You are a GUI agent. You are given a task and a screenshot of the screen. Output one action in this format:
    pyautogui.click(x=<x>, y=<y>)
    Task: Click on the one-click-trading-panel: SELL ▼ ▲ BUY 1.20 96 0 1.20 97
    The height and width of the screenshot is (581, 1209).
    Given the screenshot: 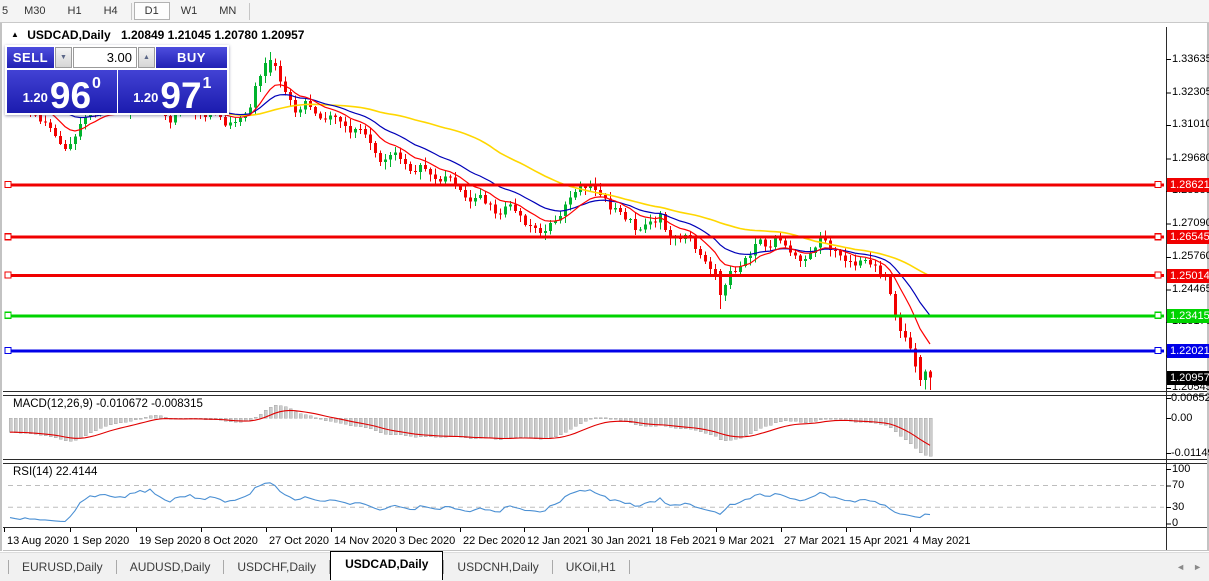 What is the action you would take?
    pyautogui.click(x=117, y=80)
    